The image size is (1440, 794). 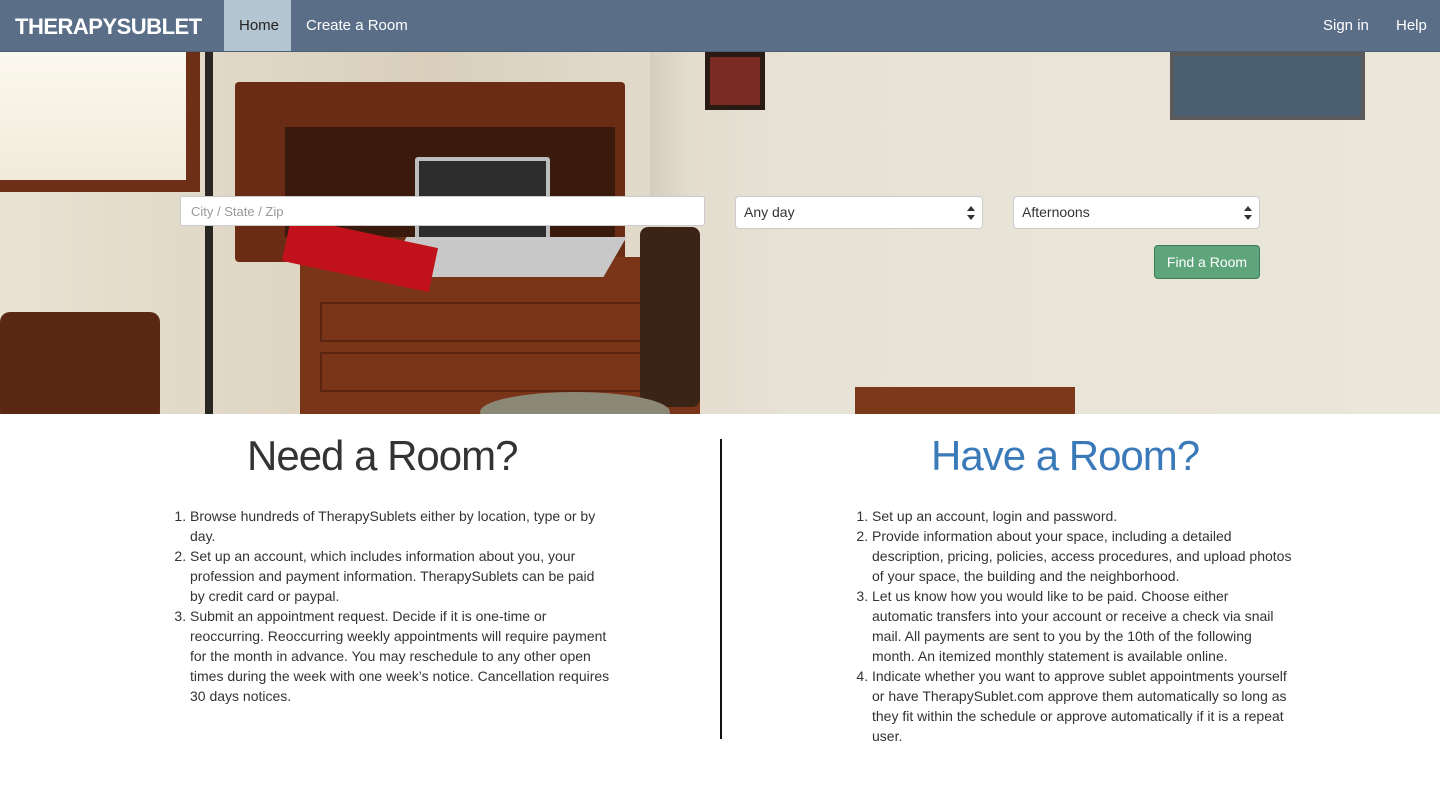 I want to click on location-search-input, so click(x=442, y=211).